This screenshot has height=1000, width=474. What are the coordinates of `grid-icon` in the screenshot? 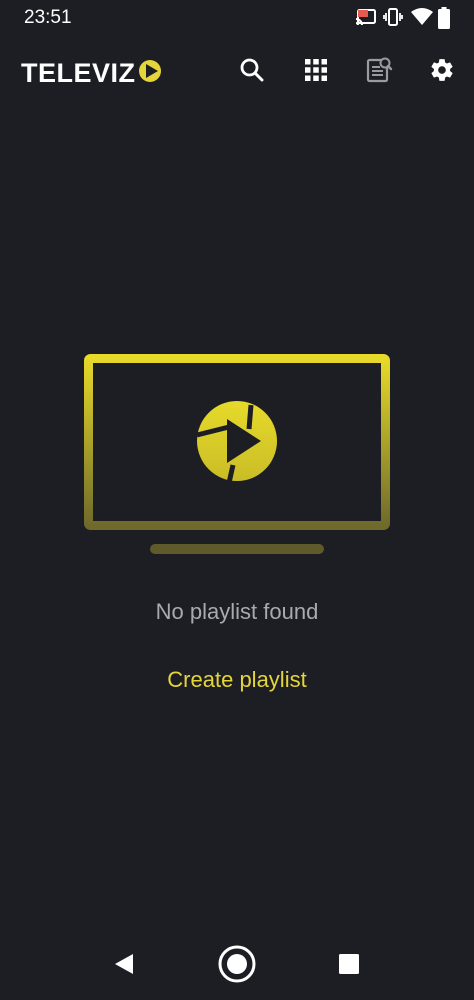 It's located at (316, 72).